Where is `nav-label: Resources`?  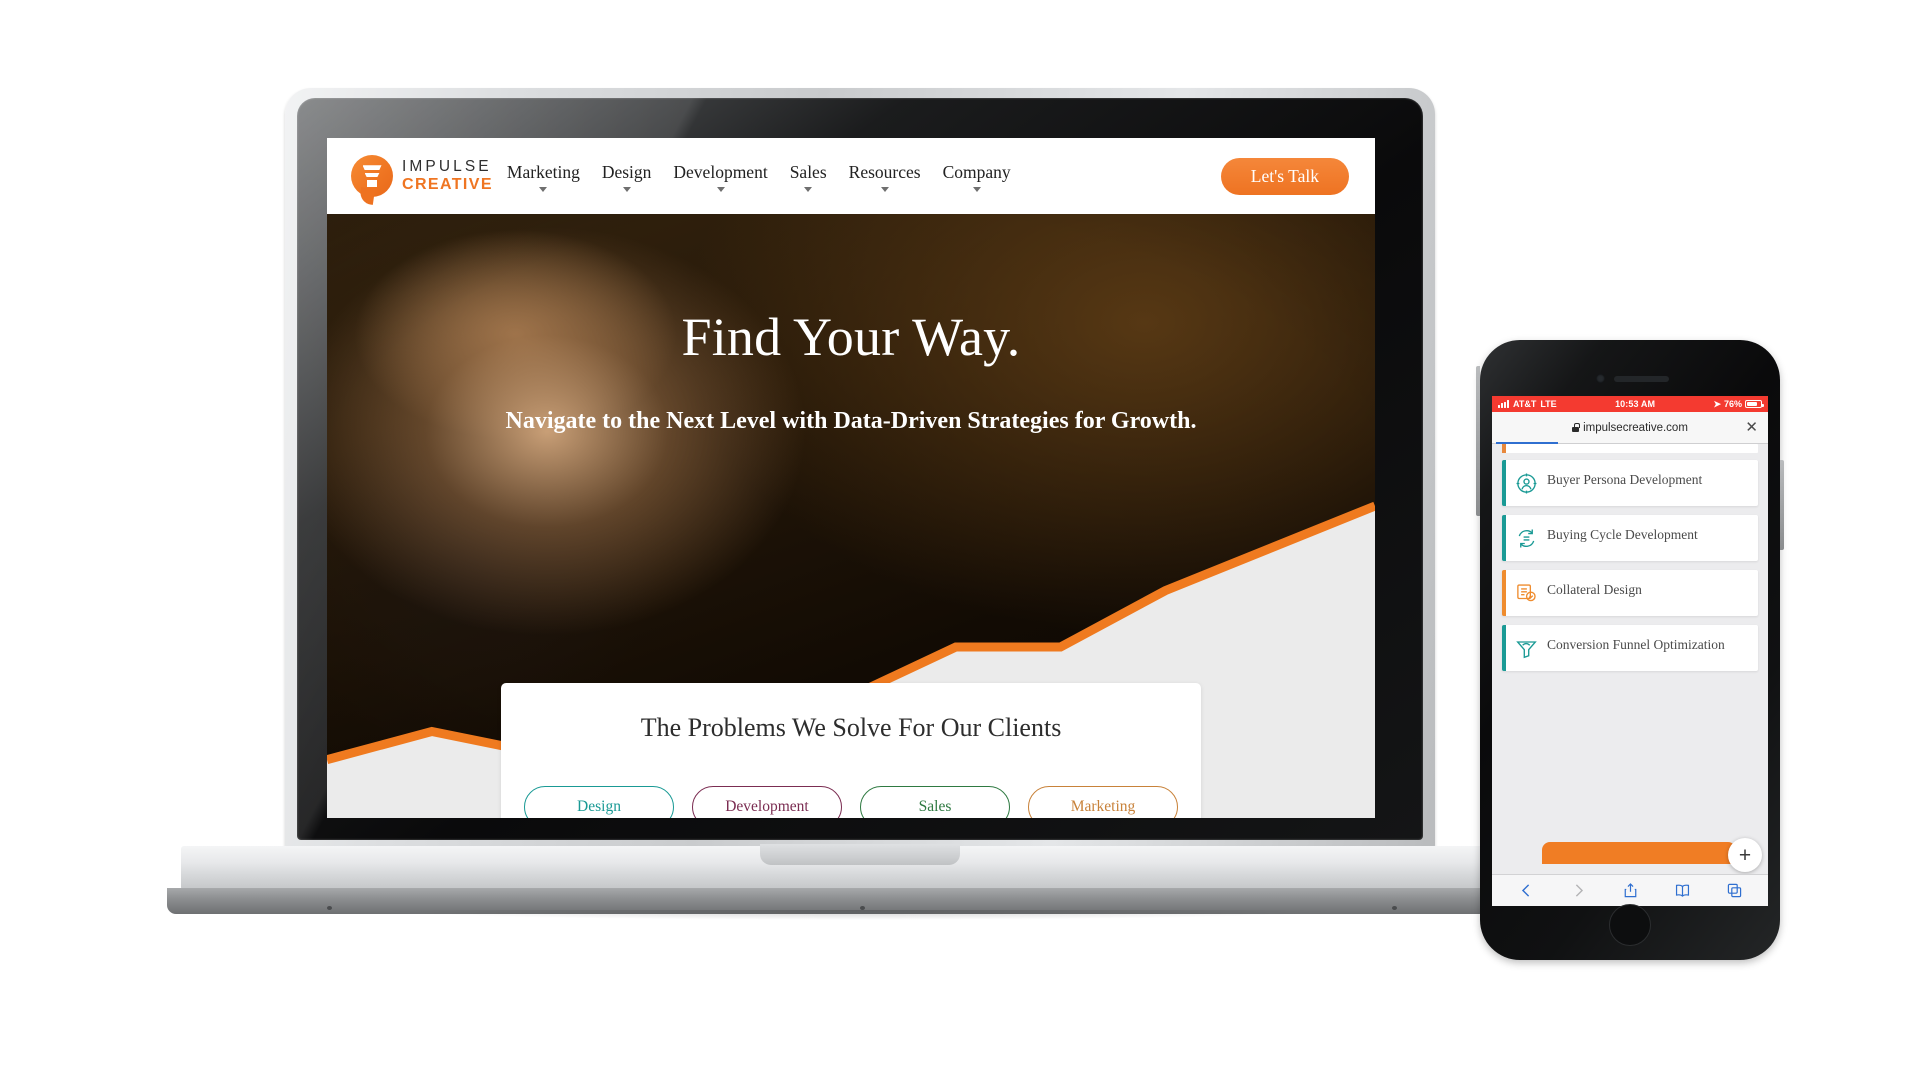 nav-label: Resources is located at coordinates (884, 172).